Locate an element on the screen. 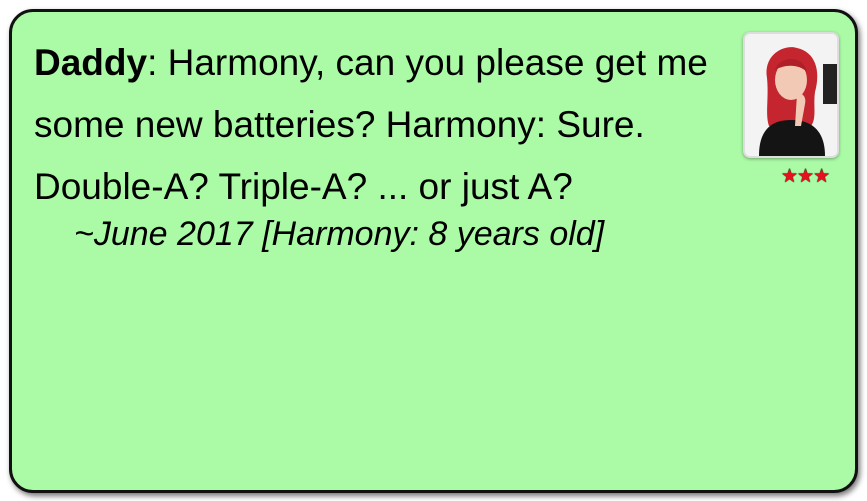 This screenshot has height=501, width=867. speaker-name: Daddy is located at coordinates (91, 62).